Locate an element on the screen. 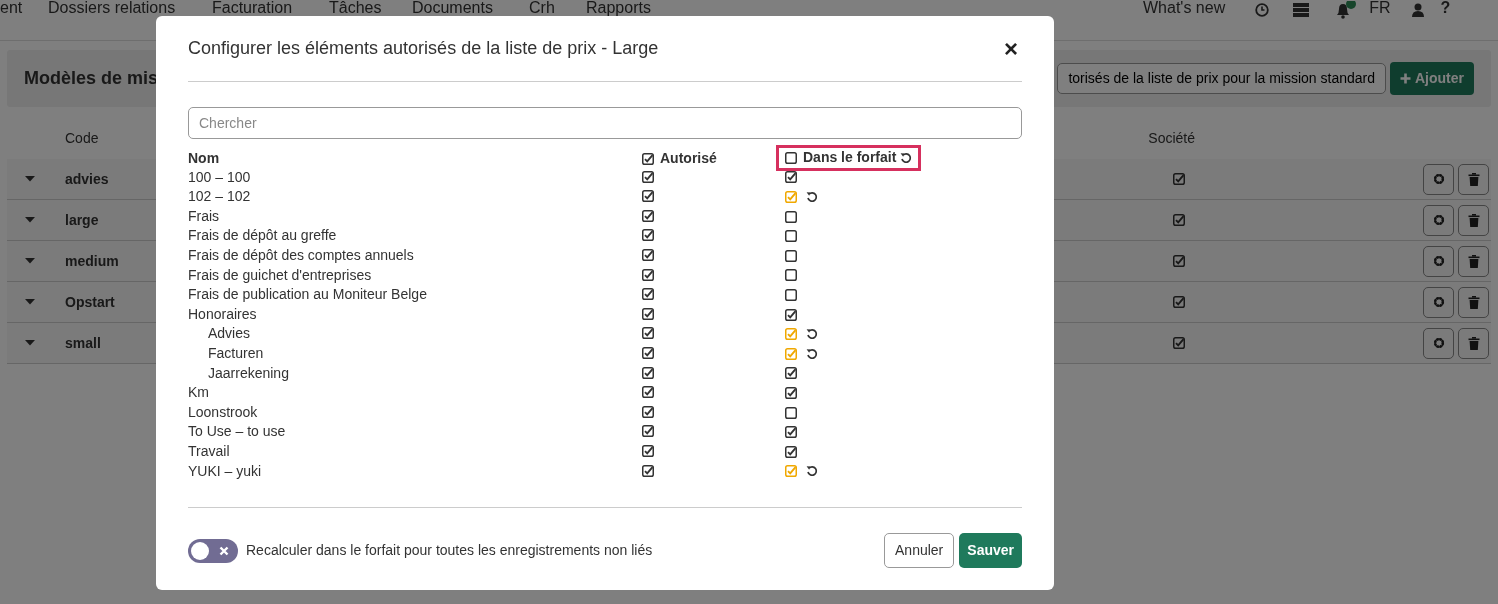 The image size is (1498, 604). table-cell-text: small is located at coordinates (83, 343).